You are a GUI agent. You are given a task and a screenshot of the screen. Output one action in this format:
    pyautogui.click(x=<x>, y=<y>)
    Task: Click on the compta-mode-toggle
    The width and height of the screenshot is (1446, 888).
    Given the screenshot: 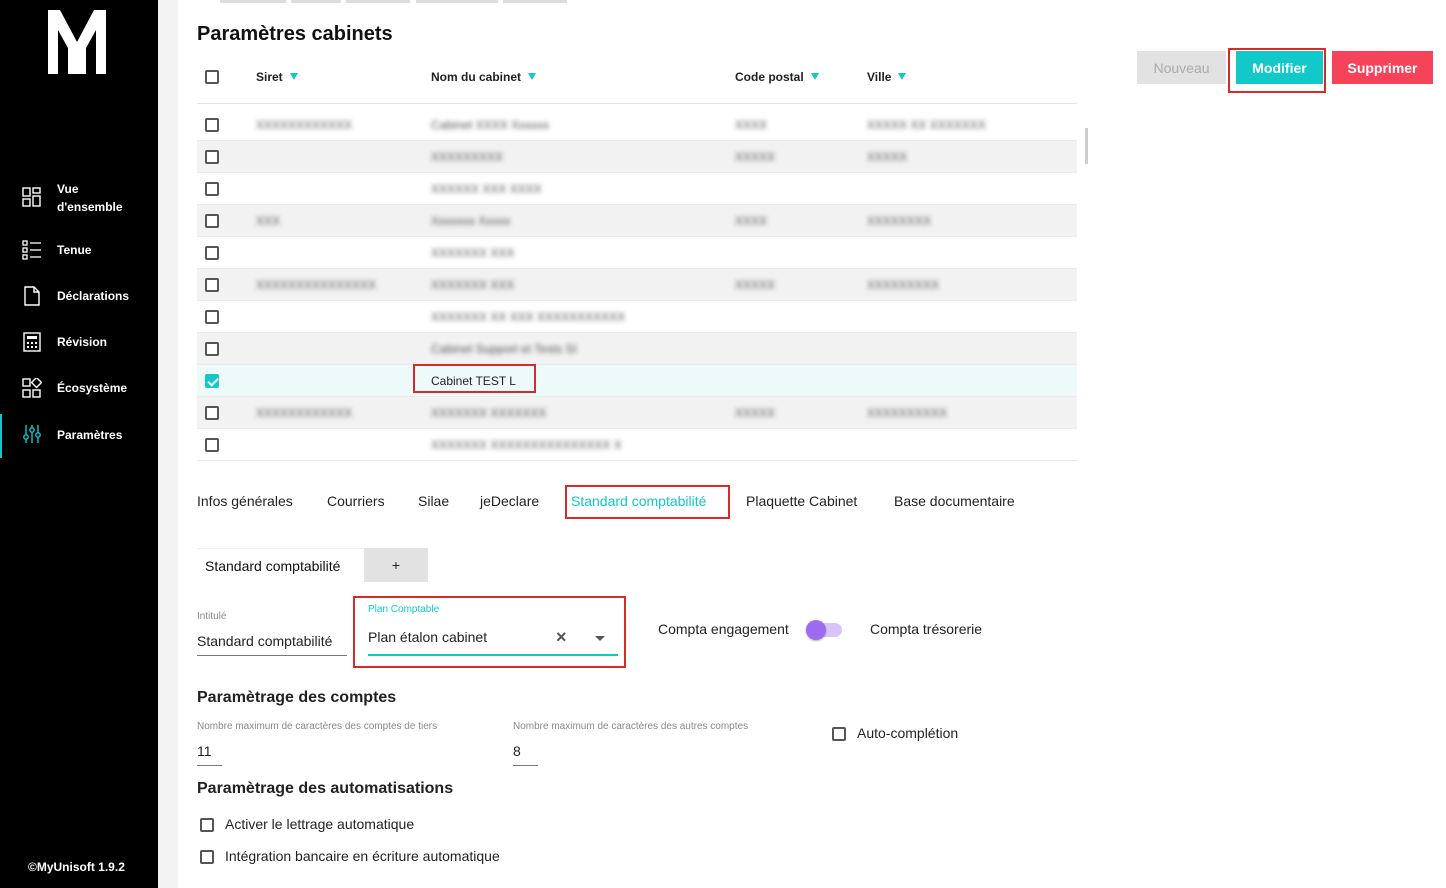 What is the action you would take?
    pyautogui.click(x=824, y=630)
    